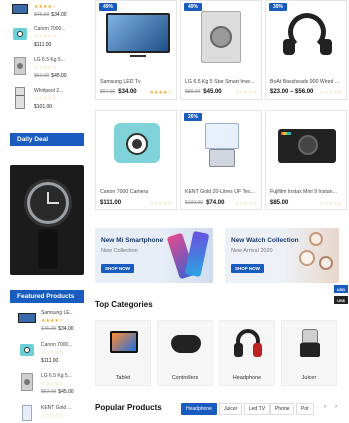 The width and height of the screenshot is (349, 423). Describe the element at coordinates (247, 378) in the screenshot. I see `category-label: Headphone` at that location.